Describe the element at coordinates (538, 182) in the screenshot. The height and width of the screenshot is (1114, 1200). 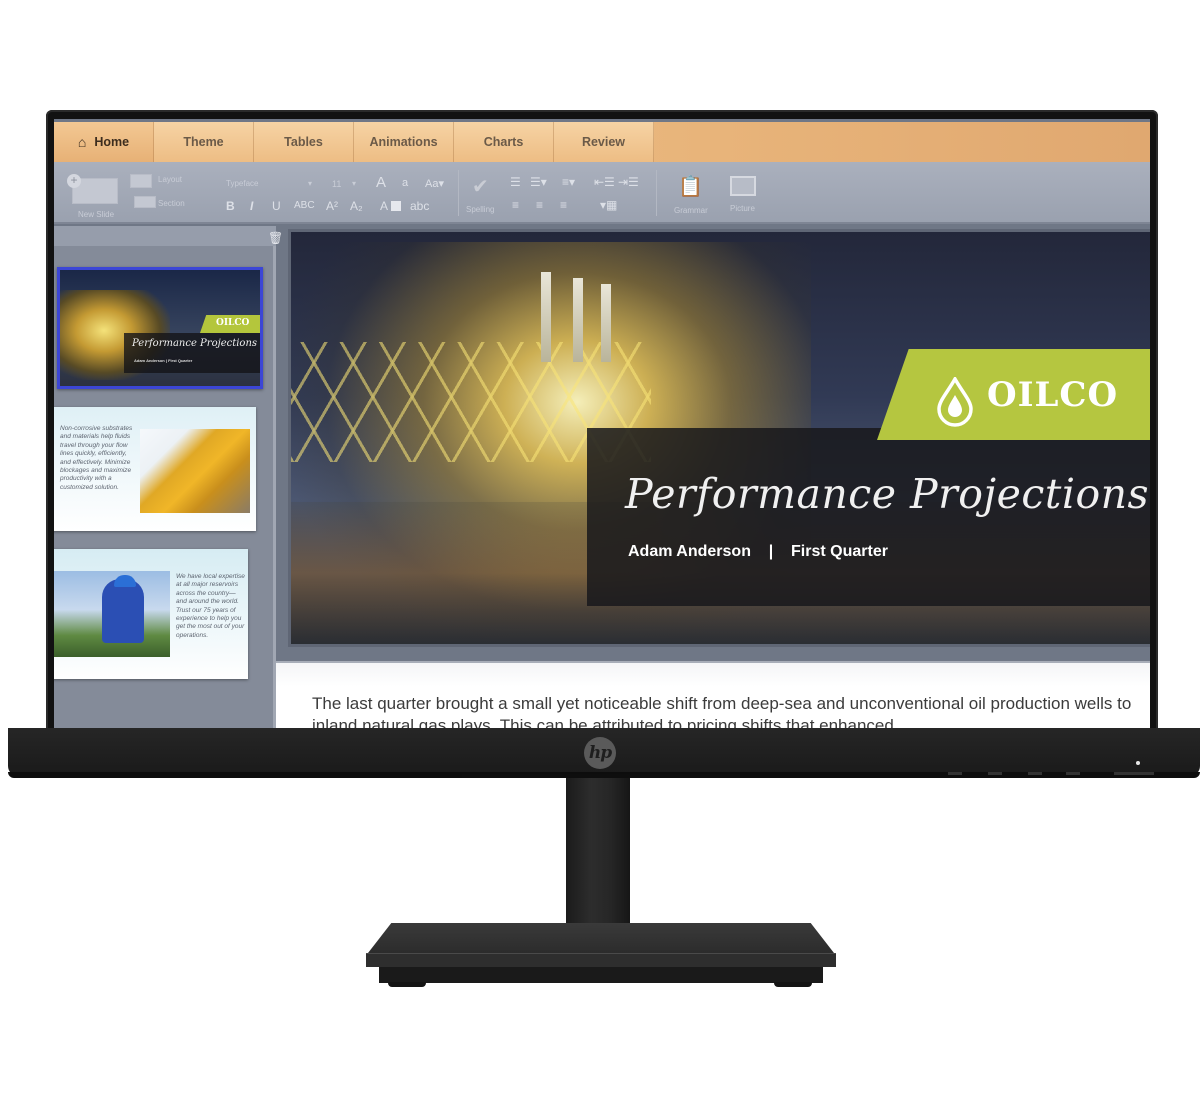
I see `numbered-list-icon: ☰▾` at that location.